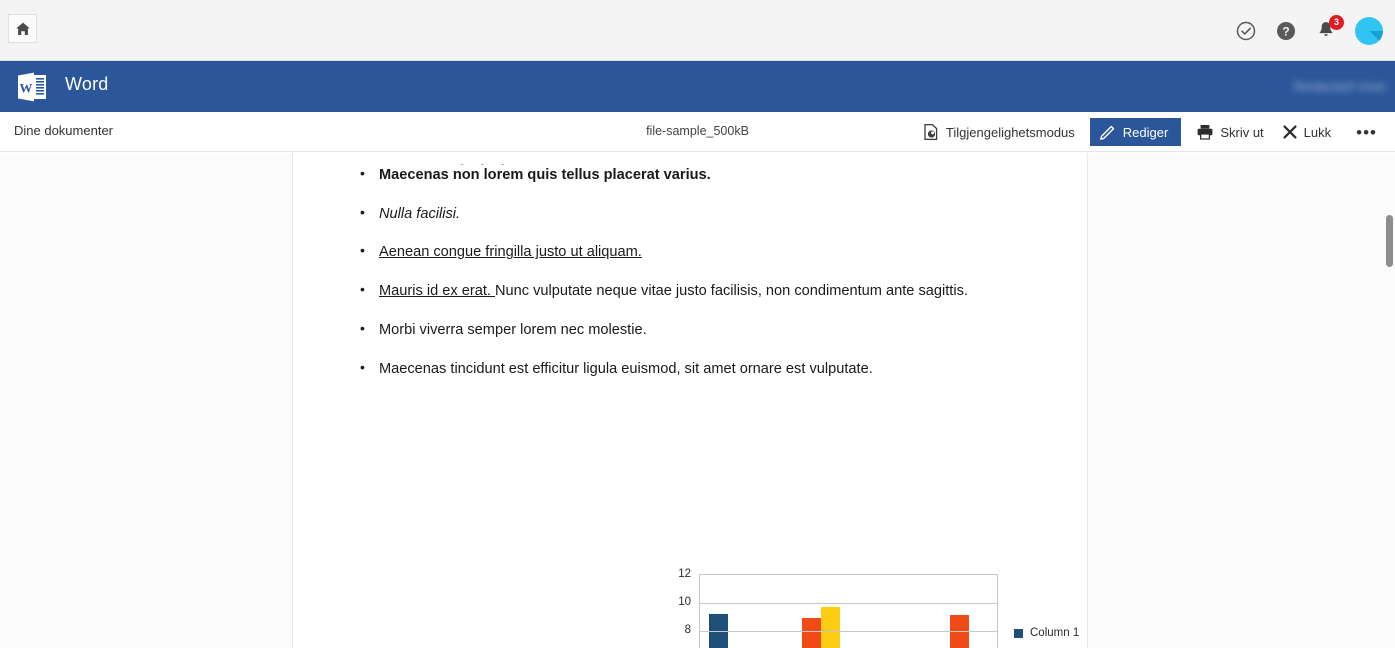 This screenshot has height=648, width=1395. What do you see at coordinates (684, 602) in the screenshot?
I see `chart-y-tick-label: 10` at bounding box center [684, 602].